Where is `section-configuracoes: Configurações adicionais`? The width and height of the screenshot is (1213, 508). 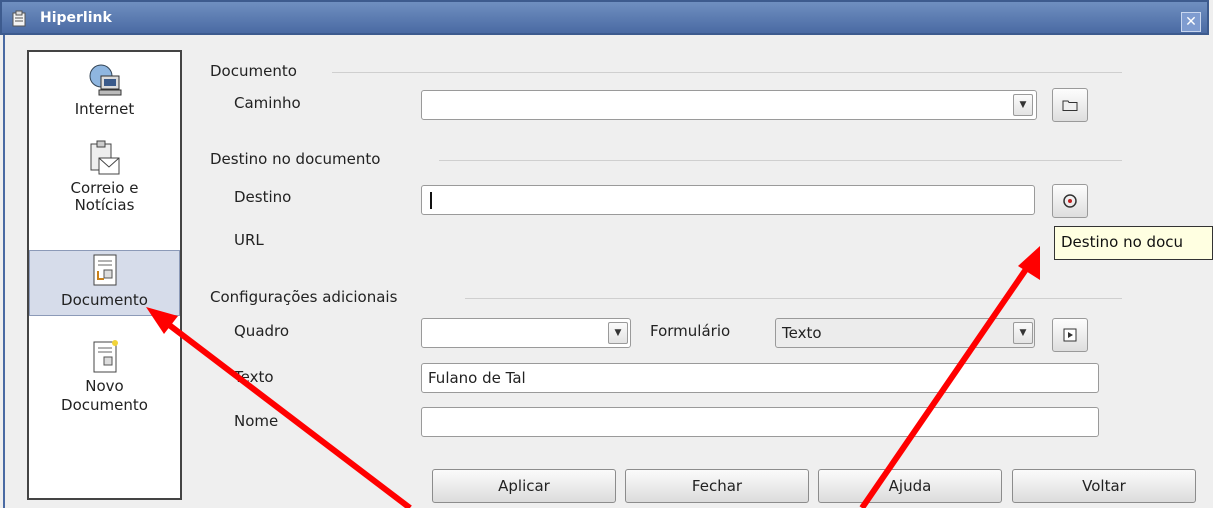 section-configuracoes: Configurações adicionais is located at coordinates (304, 297).